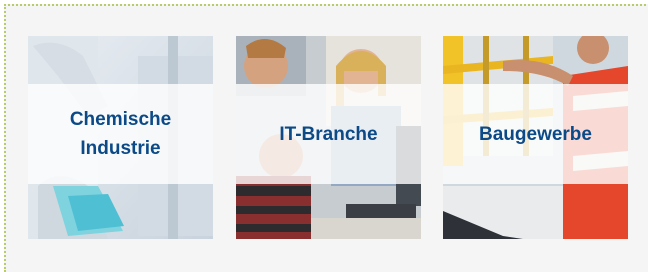 The image size is (648, 272). I want to click on tile-label: Baugewerbe, so click(535, 134).